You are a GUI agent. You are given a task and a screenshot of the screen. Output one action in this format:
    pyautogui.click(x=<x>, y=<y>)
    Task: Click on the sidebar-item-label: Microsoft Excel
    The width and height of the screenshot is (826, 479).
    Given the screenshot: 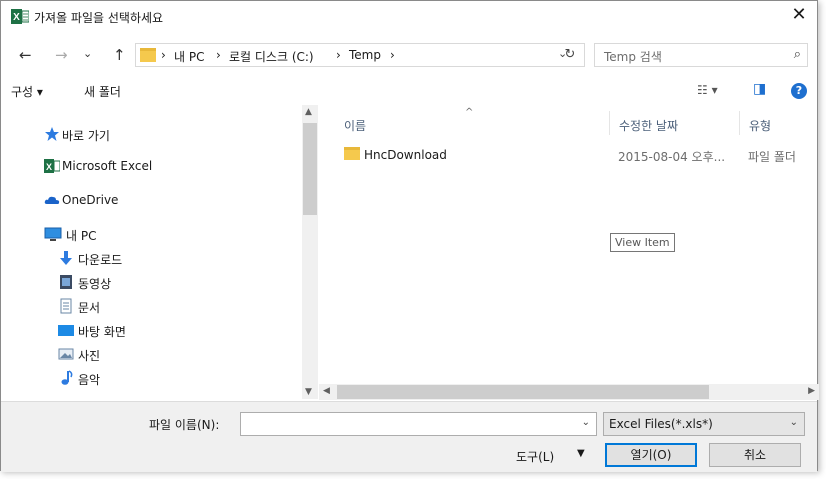 What is the action you would take?
    pyautogui.click(x=107, y=166)
    